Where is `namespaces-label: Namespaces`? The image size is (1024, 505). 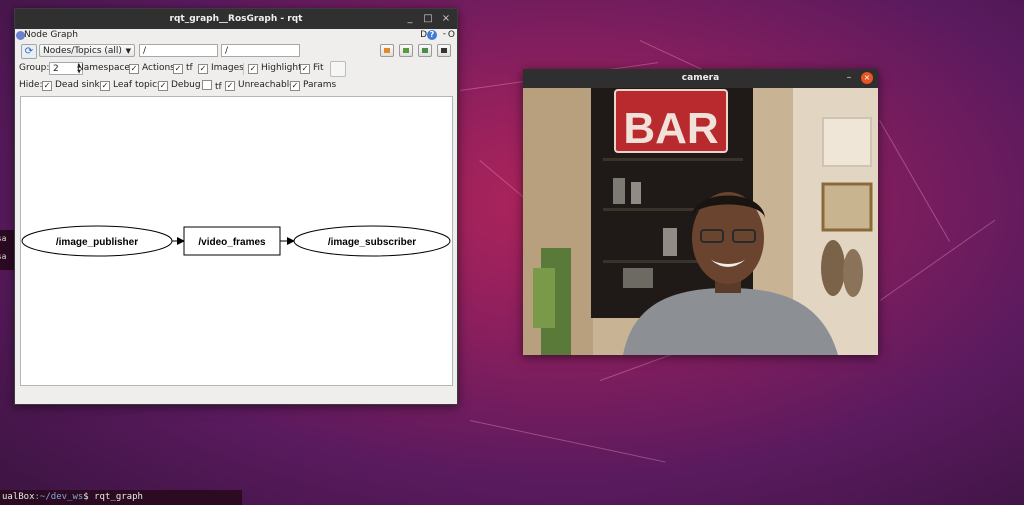 namespaces-label: Namespaces is located at coordinates (106, 68).